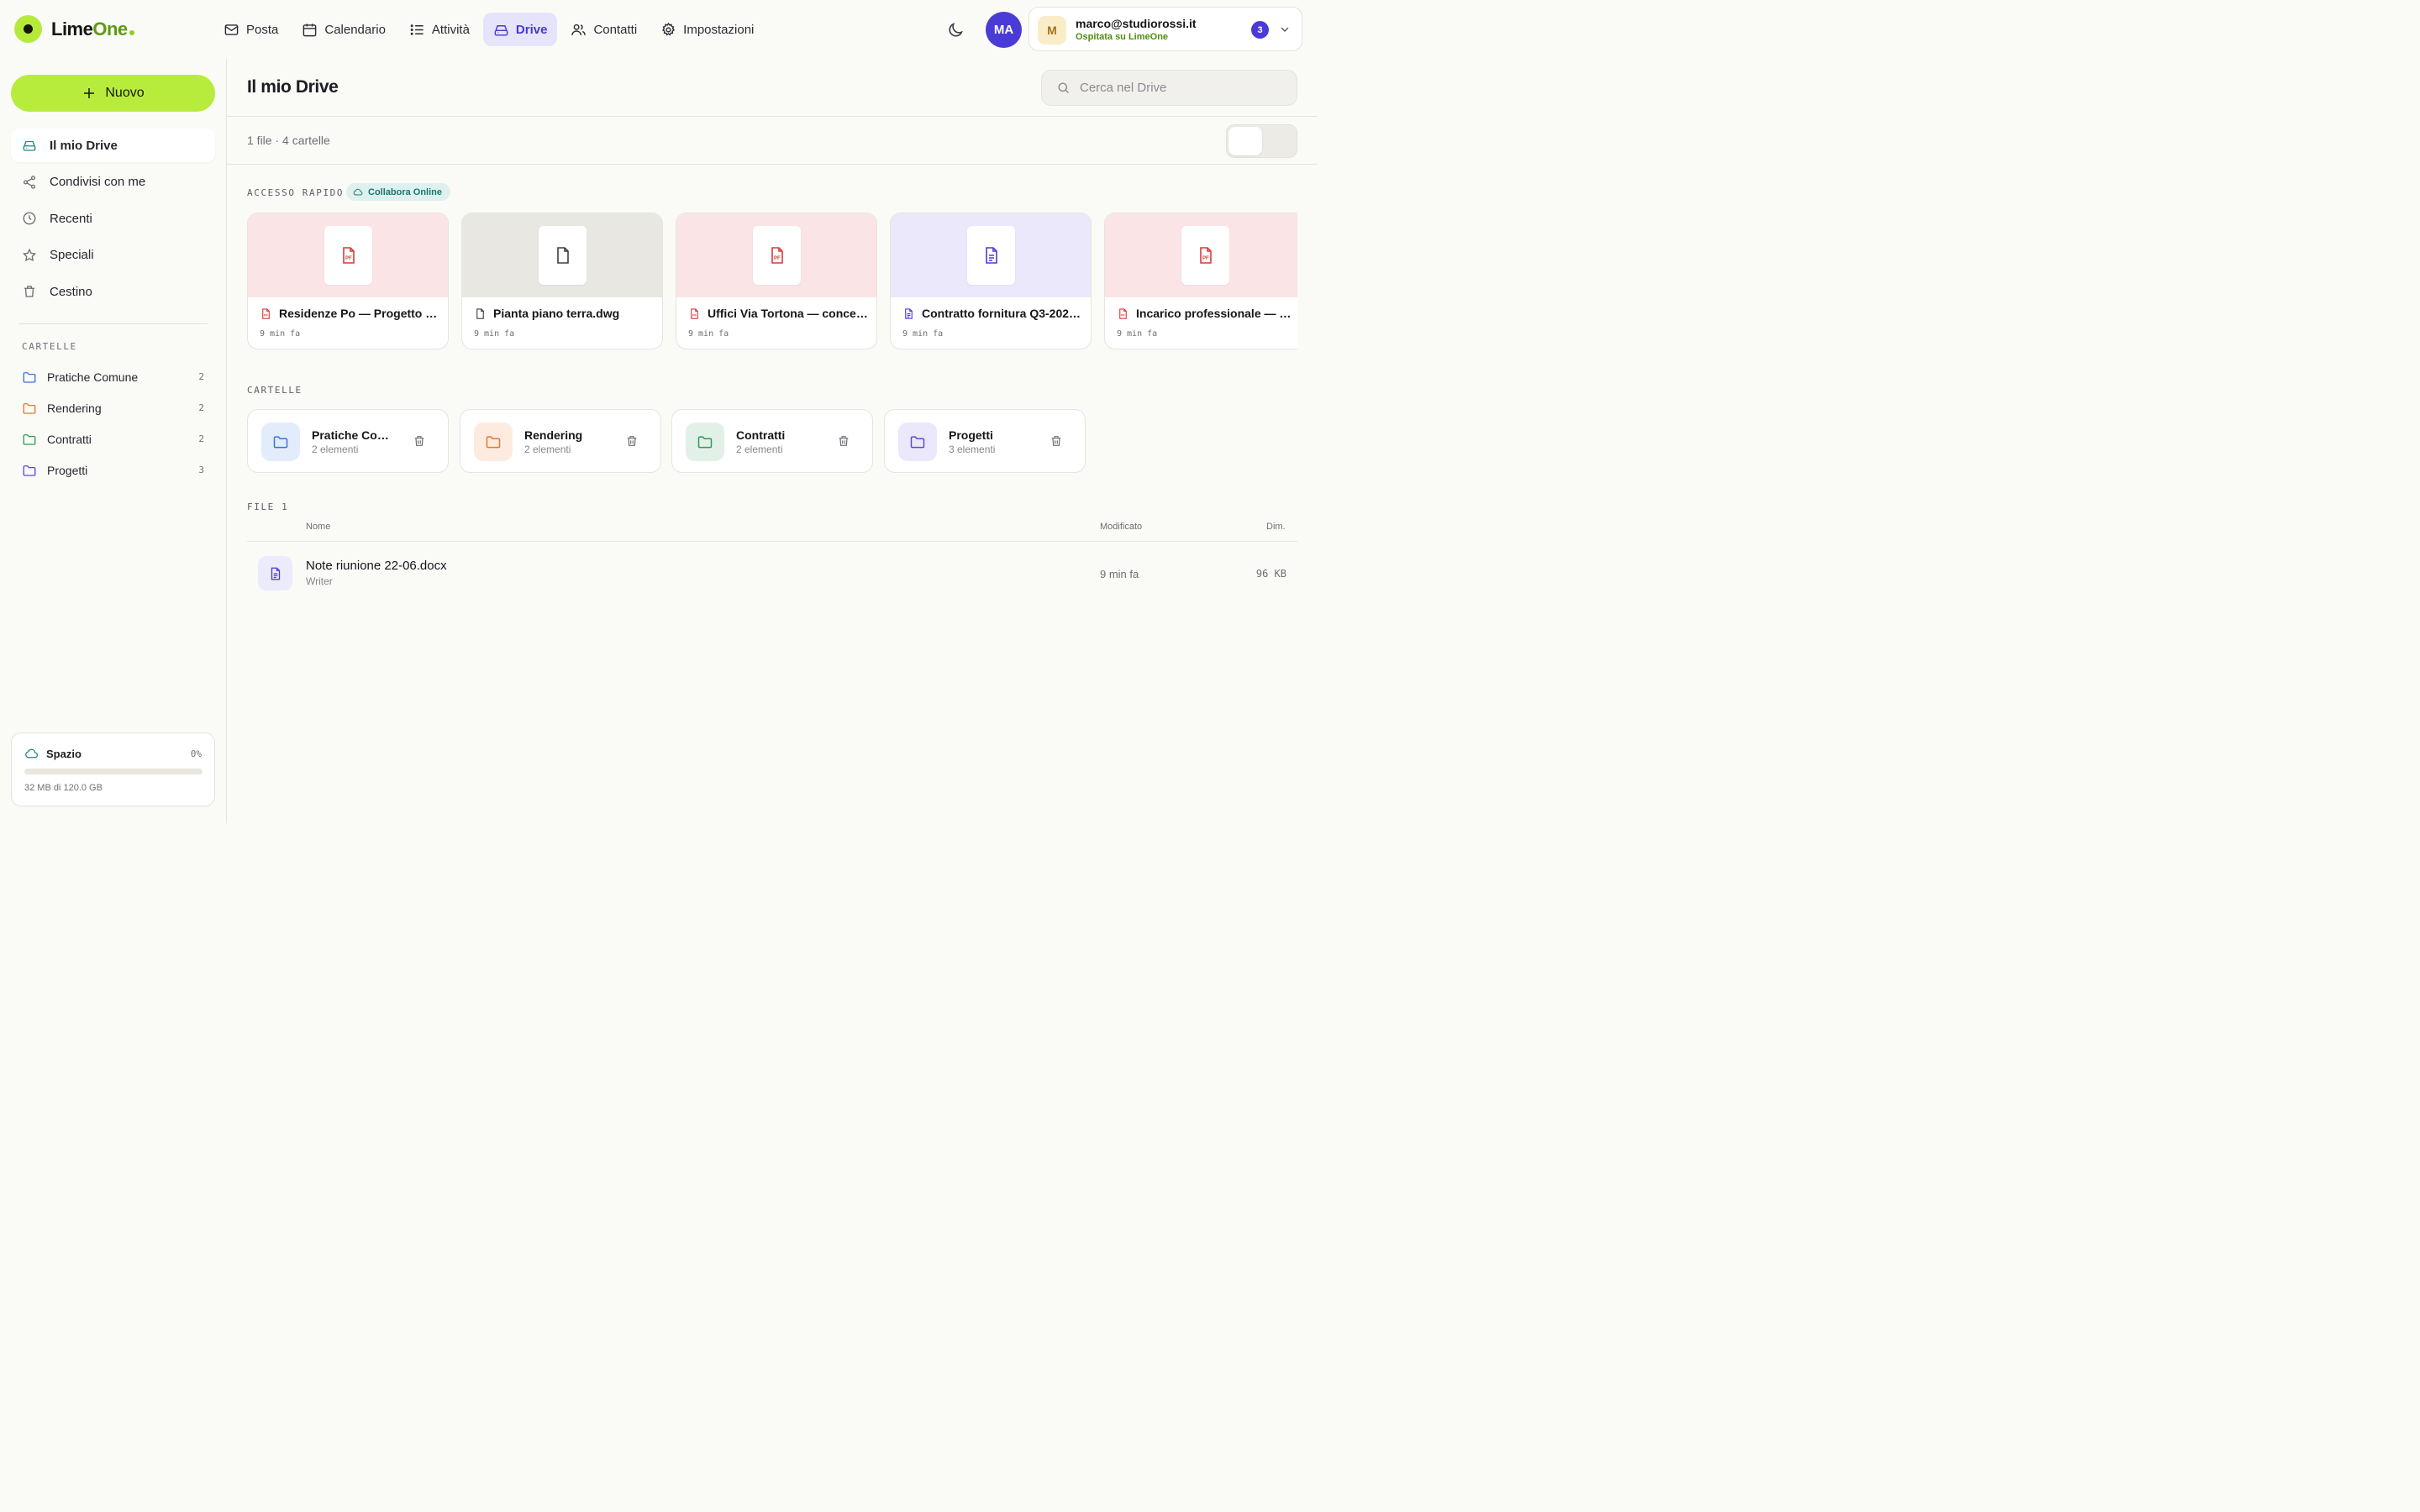 This screenshot has height=1512, width=2420. I want to click on document-icon, so click(991, 255).